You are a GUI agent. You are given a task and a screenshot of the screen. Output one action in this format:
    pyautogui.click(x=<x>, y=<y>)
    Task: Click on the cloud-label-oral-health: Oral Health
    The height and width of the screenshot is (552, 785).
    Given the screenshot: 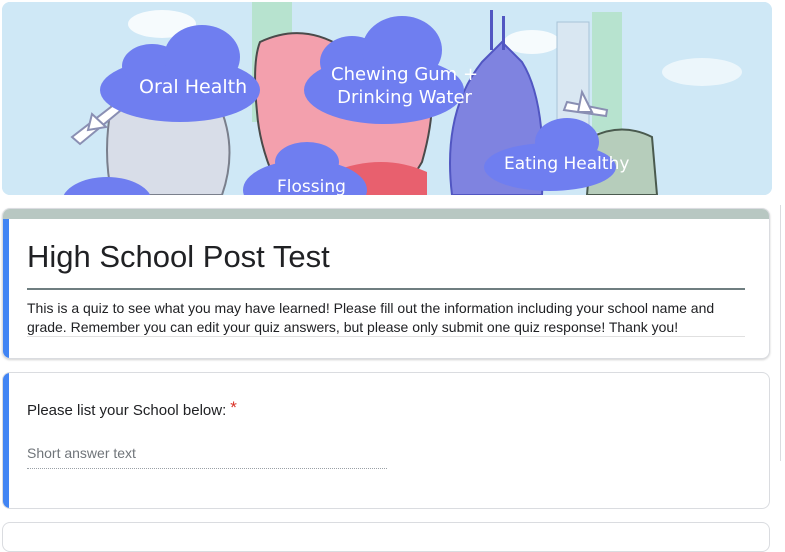 What is the action you would take?
    pyautogui.click(x=193, y=87)
    